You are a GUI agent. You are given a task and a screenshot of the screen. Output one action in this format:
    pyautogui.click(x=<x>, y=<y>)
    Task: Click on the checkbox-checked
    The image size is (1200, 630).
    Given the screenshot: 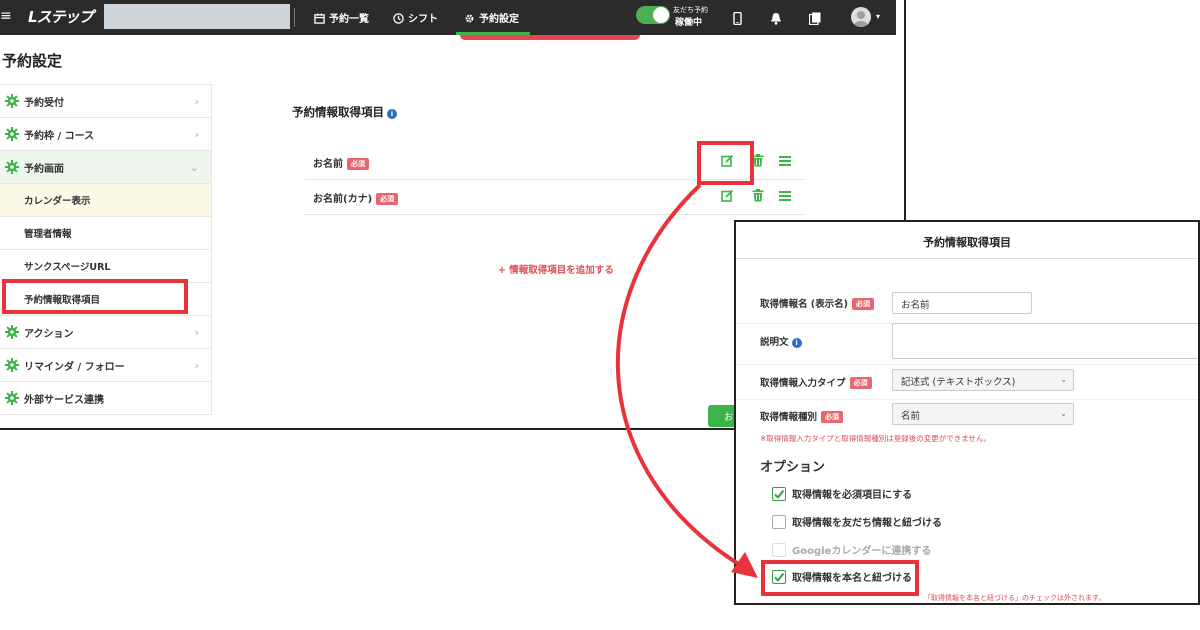 What is the action you would take?
    pyautogui.click(x=779, y=493)
    